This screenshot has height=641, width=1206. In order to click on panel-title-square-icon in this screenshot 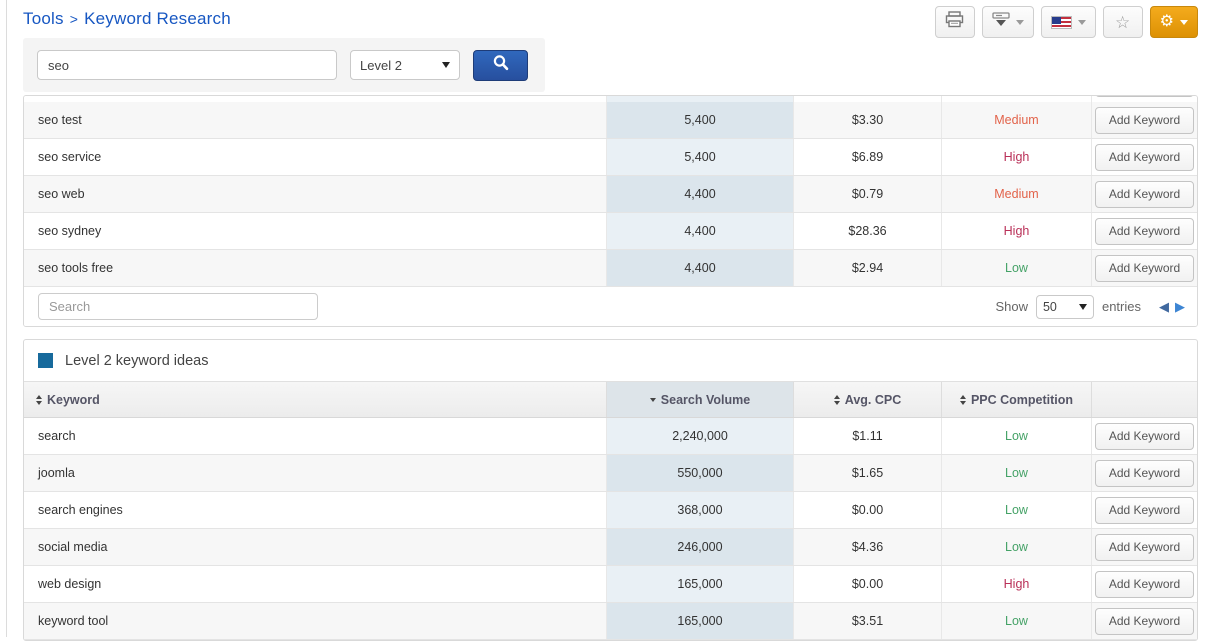, I will do `click(45, 360)`.